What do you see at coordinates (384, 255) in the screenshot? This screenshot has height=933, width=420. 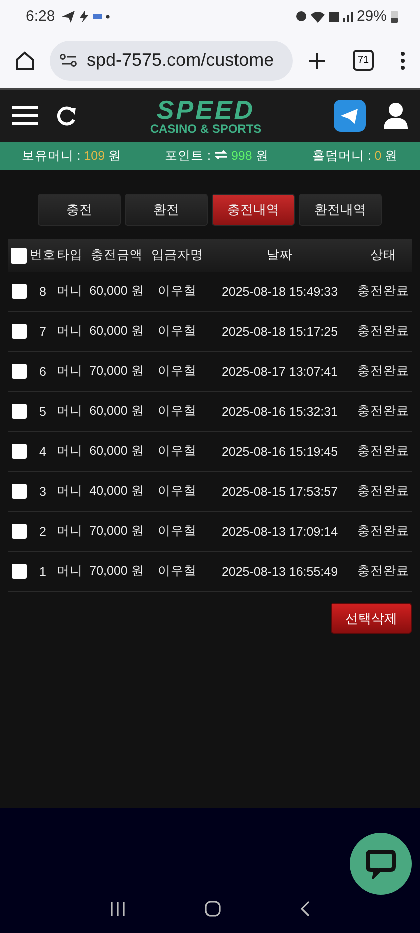 I see `column-header: 상태` at bounding box center [384, 255].